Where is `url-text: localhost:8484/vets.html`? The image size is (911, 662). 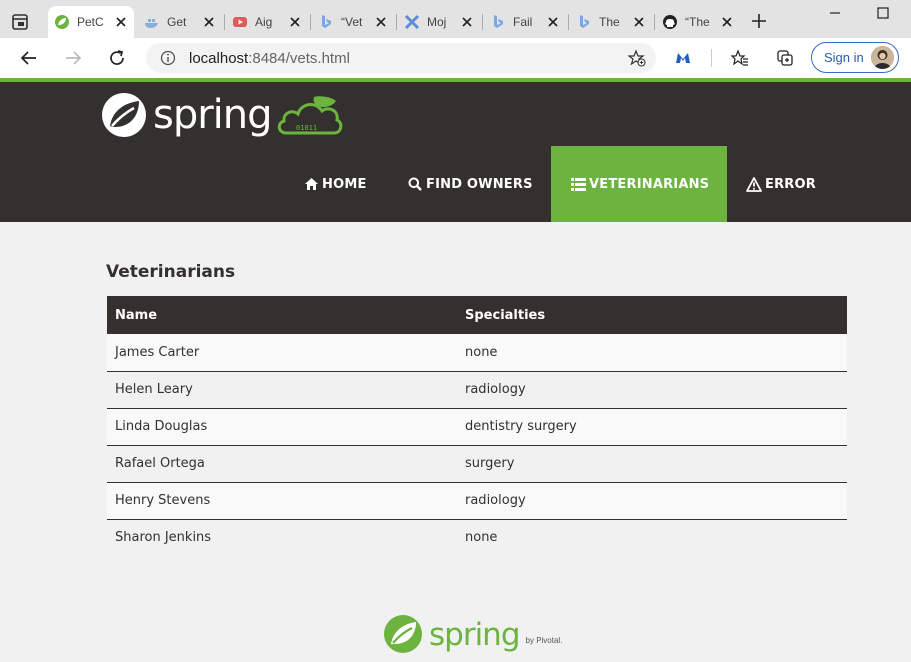 url-text: localhost:8484/vets.html is located at coordinates (269, 58).